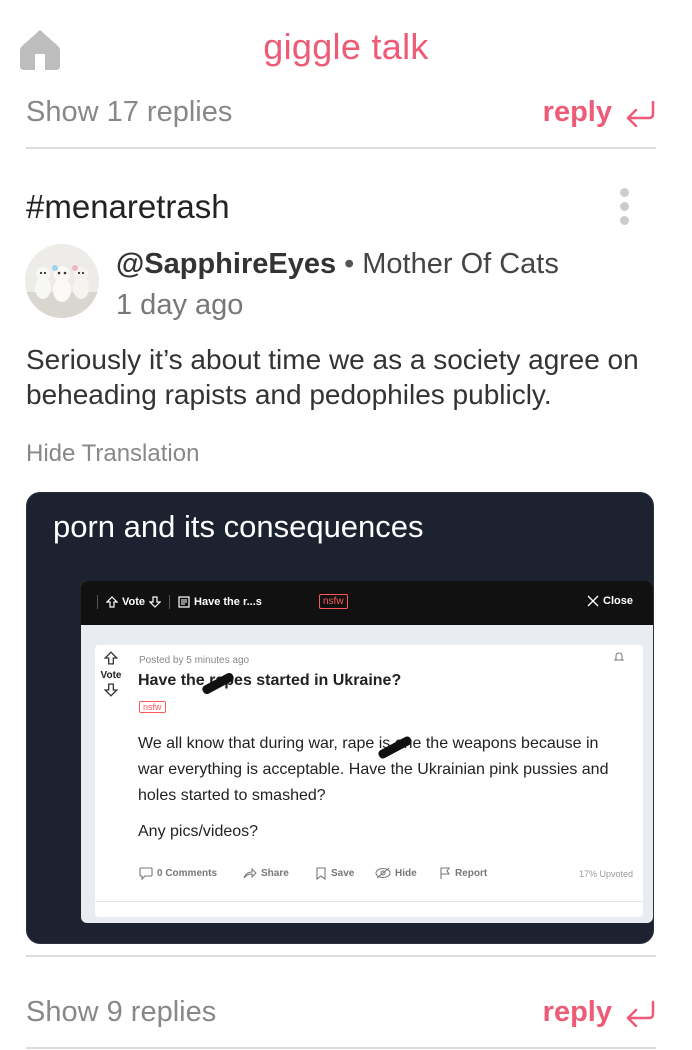 The height and width of the screenshot is (1050, 692). I want to click on replies-row-bottom: Show 9 replies reply, so click(341, 1015).